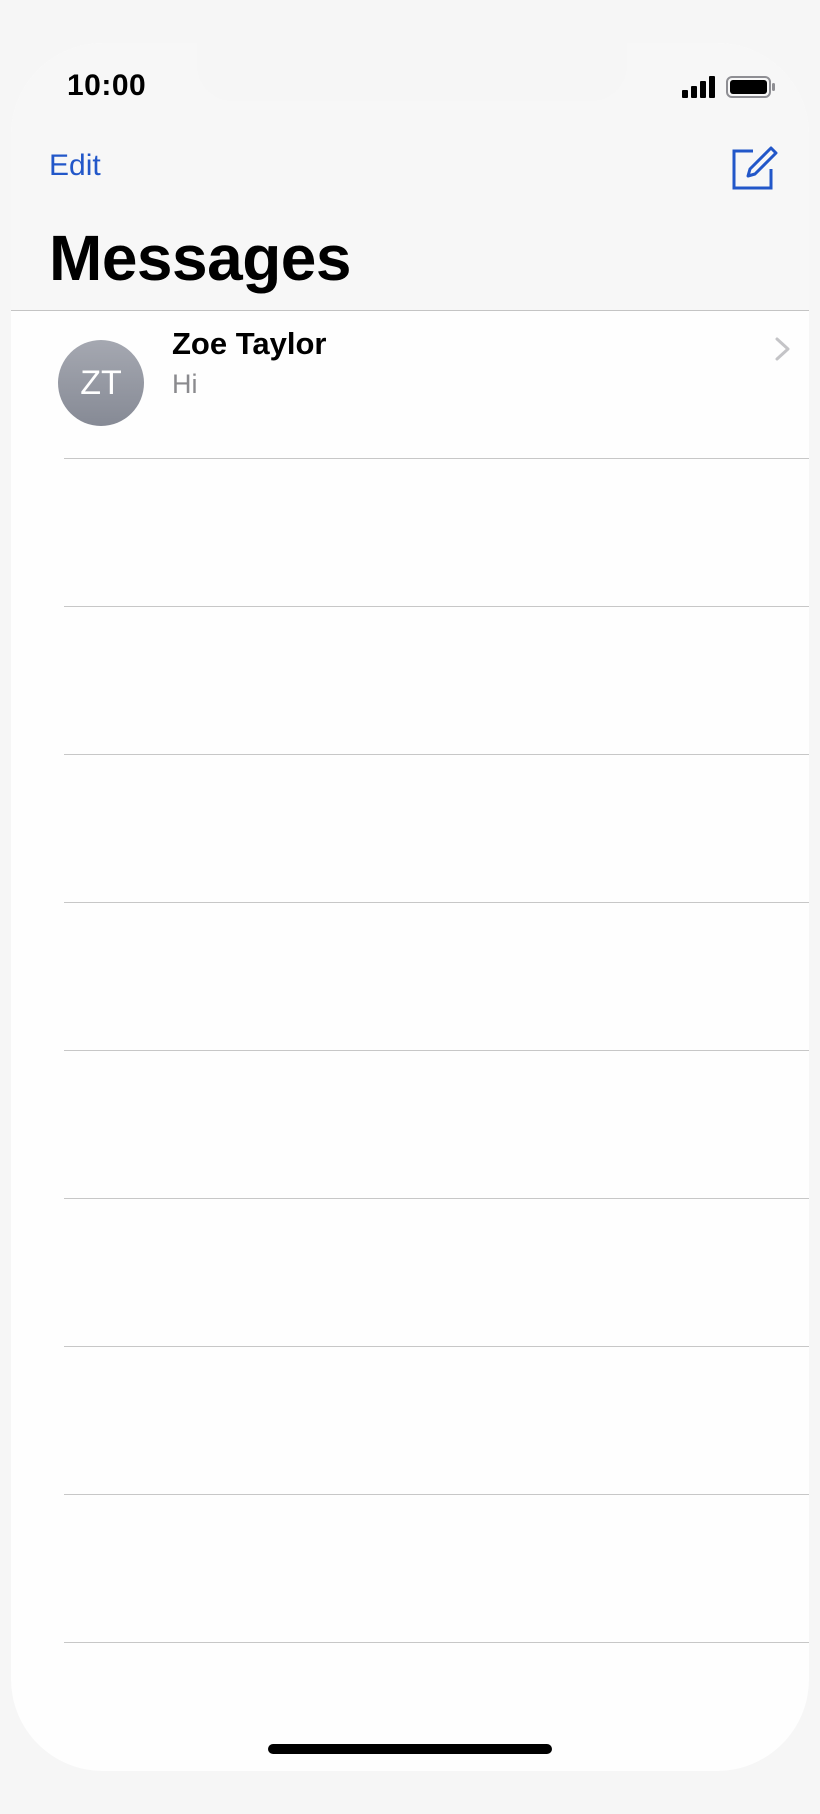  I want to click on device-notch, so click(412, 72).